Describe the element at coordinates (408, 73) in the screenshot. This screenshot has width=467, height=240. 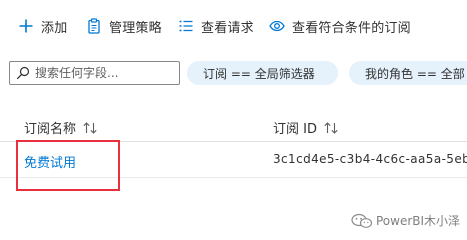
I see `role-filter-pill: 我的角色 == 全部` at that location.